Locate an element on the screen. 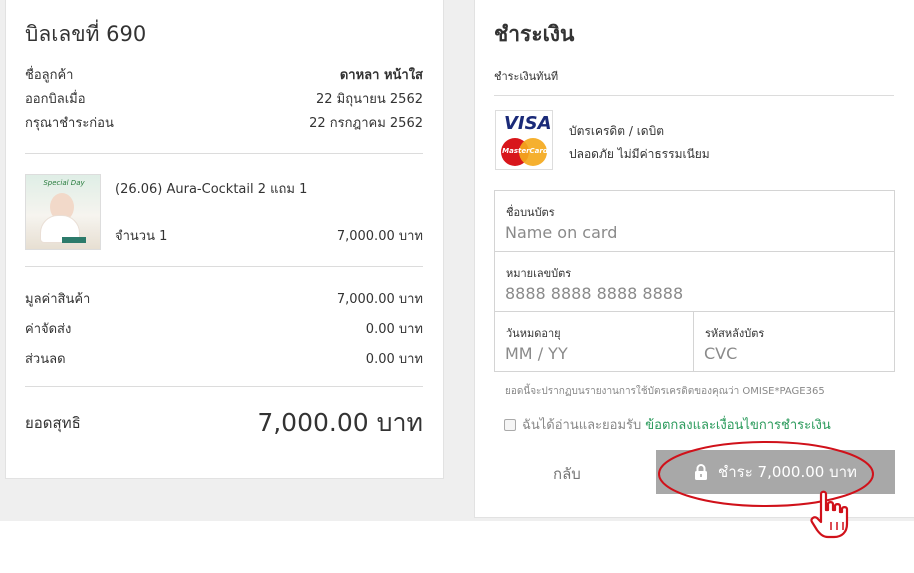  discount-label: ส่วนลด is located at coordinates (45, 359).